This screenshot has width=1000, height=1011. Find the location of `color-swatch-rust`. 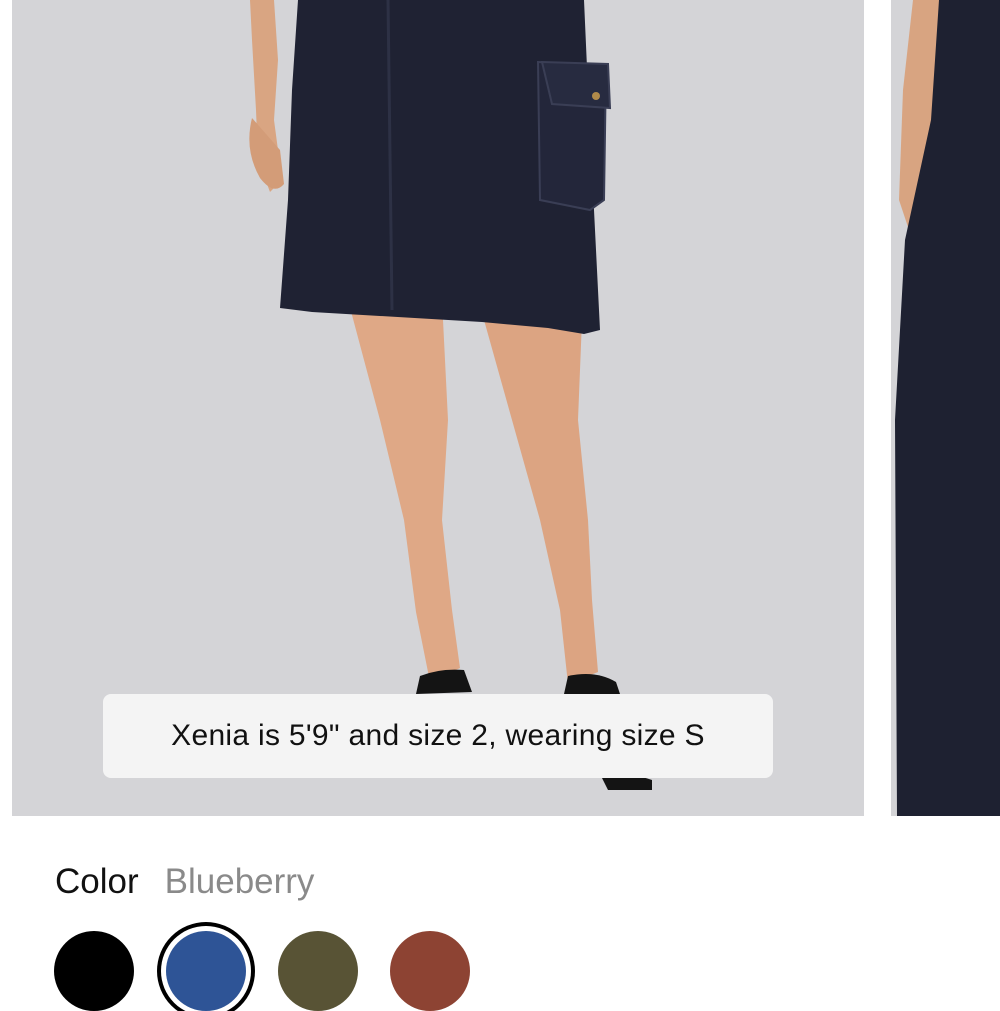

color-swatch-rust is located at coordinates (430, 971).